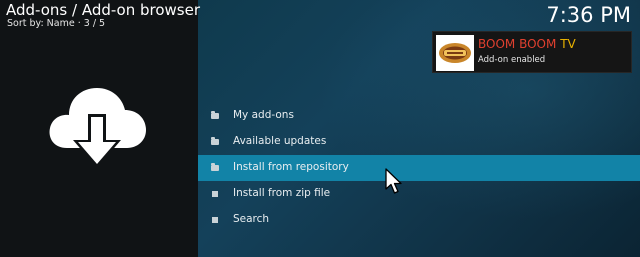  What do you see at coordinates (97, 125) in the screenshot?
I see `cloud-download-icon` at bounding box center [97, 125].